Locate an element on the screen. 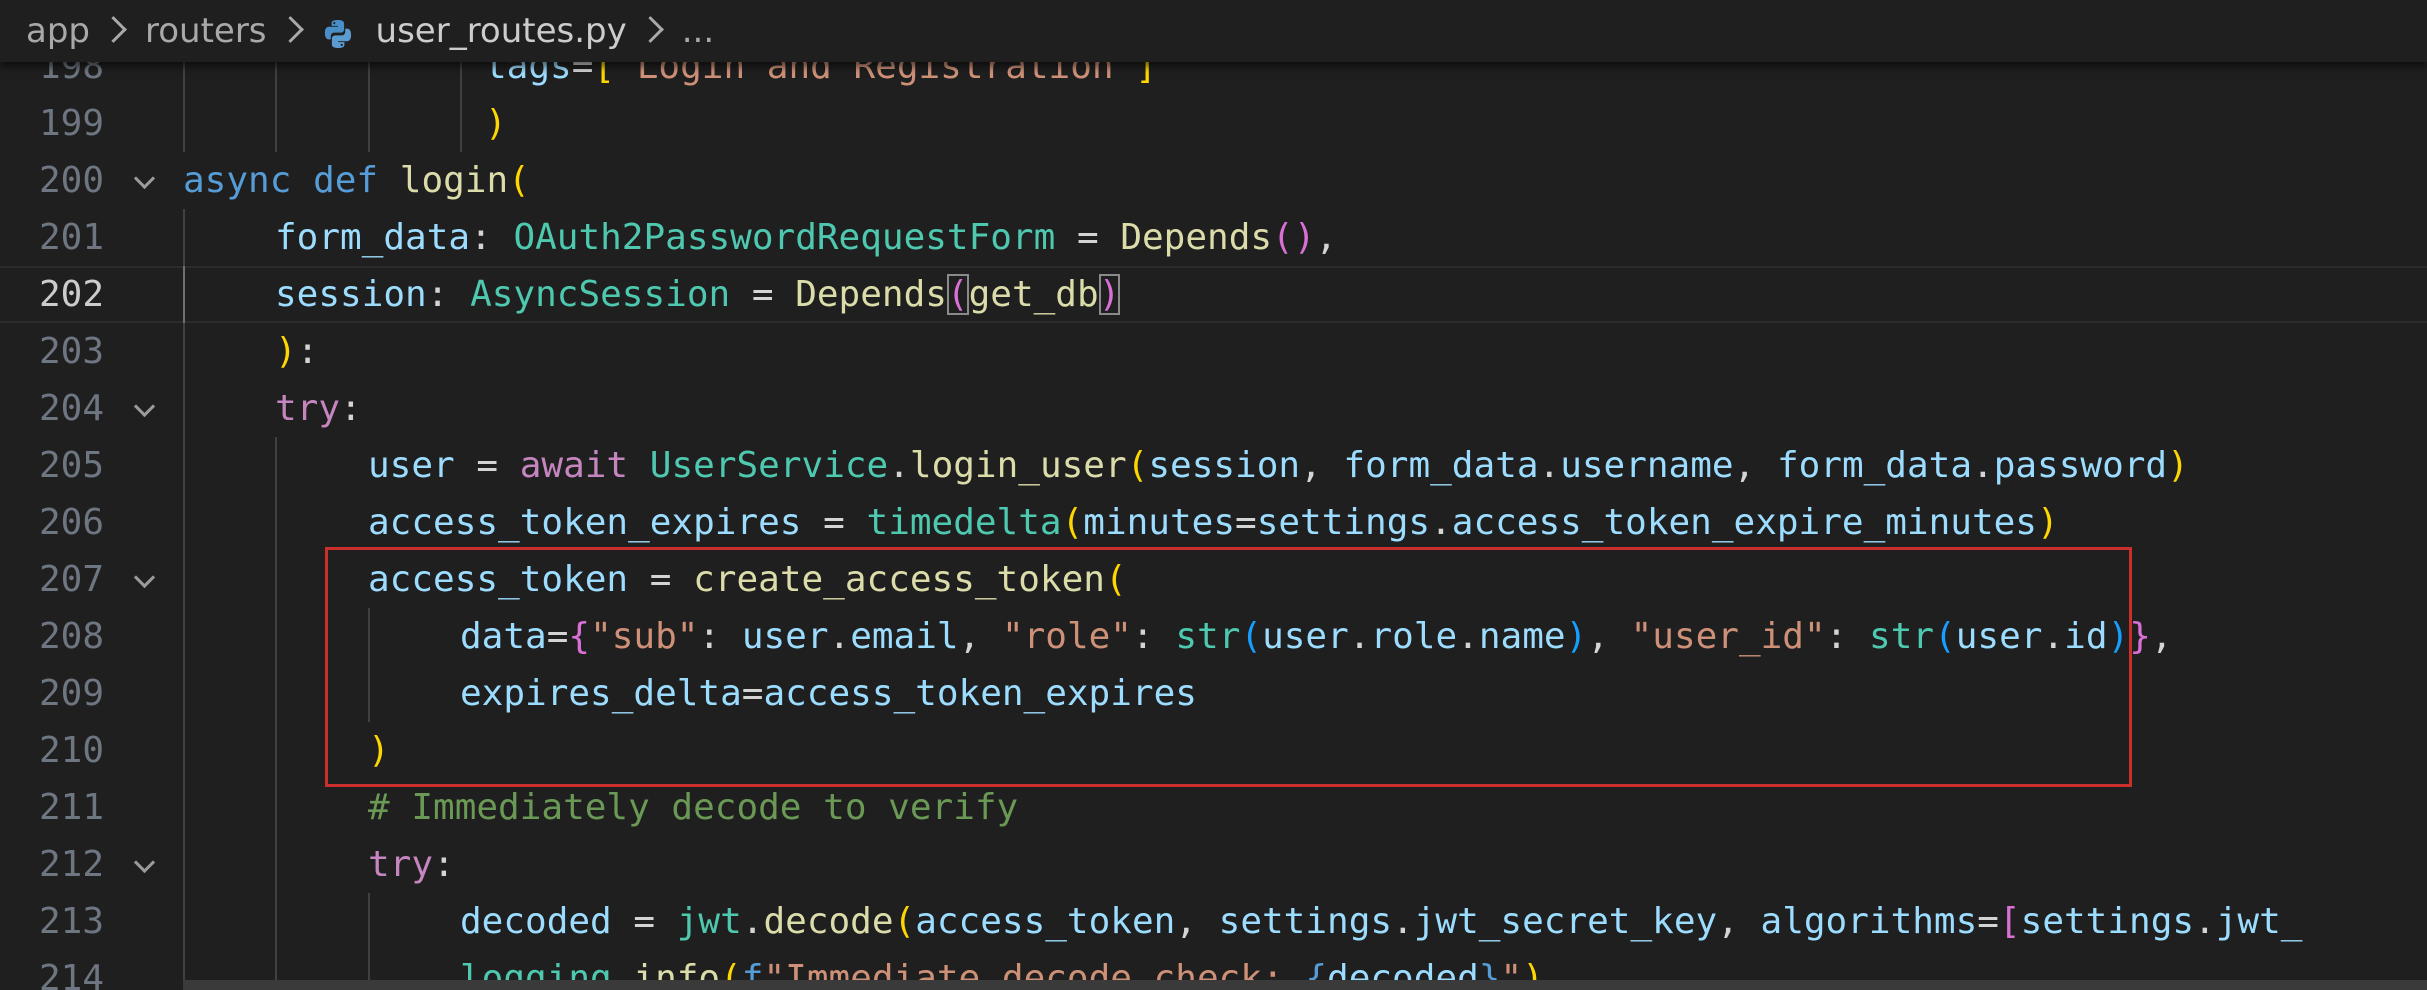 This screenshot has width=2427, height=990. breadcrumb-segment-app: app is located at coordinates (58, 31).